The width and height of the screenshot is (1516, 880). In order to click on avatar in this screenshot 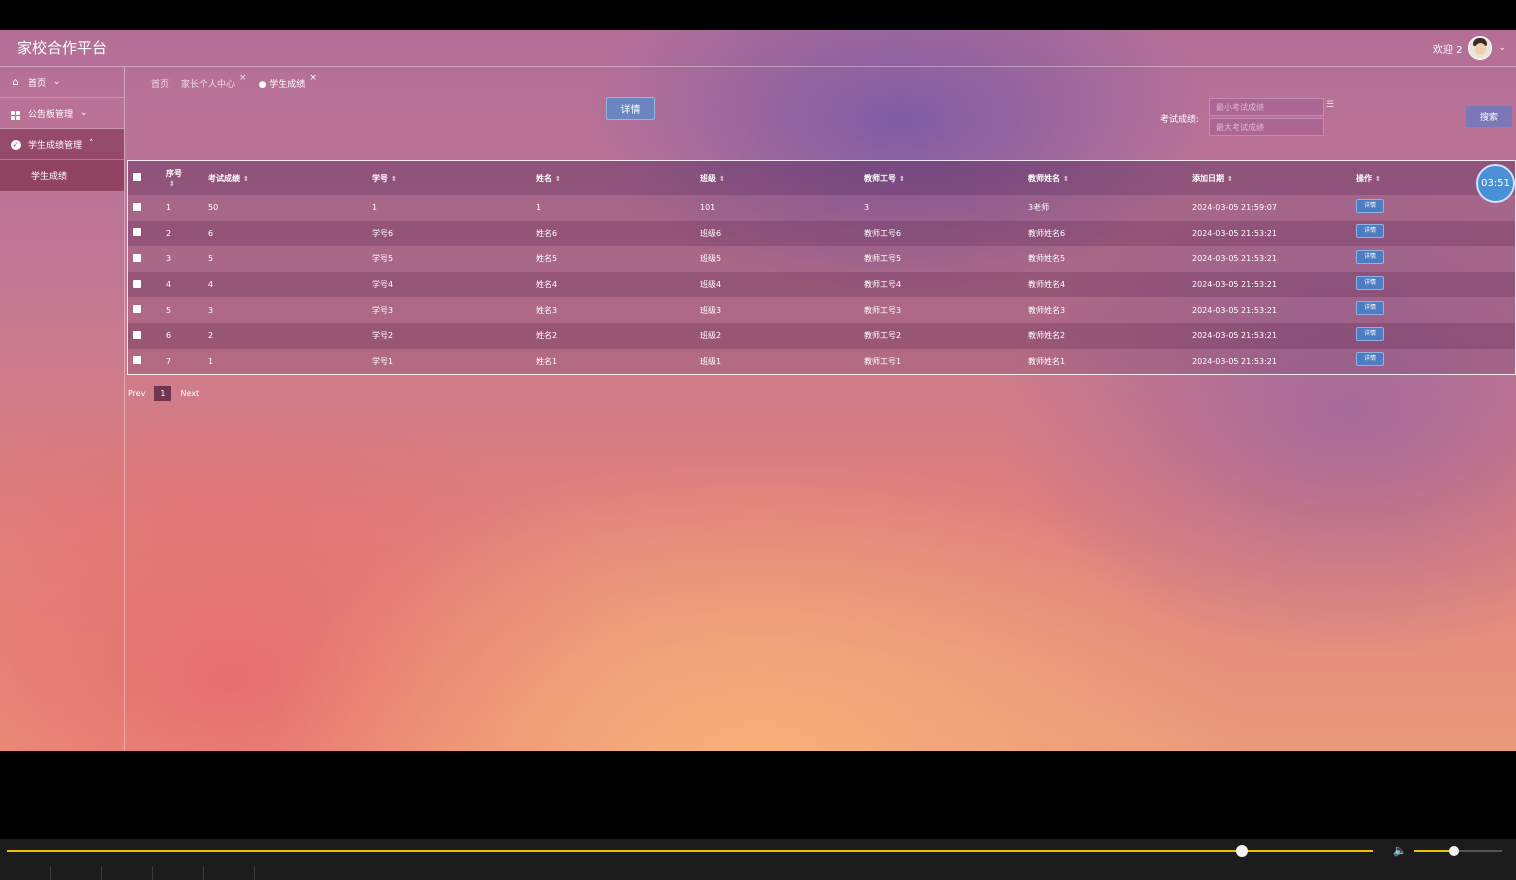, I will do `click(1480, 48)`.